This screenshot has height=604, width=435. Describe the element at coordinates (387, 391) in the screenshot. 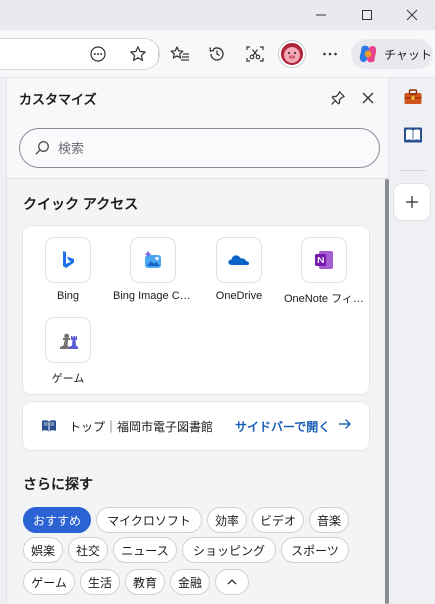

I see `panel-scrollbar` at that location.